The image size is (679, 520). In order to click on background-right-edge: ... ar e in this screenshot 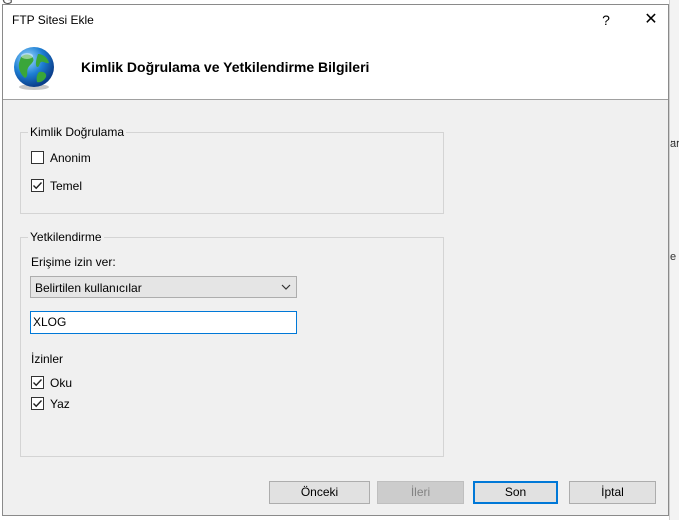, I will do `click(674, 260)`.